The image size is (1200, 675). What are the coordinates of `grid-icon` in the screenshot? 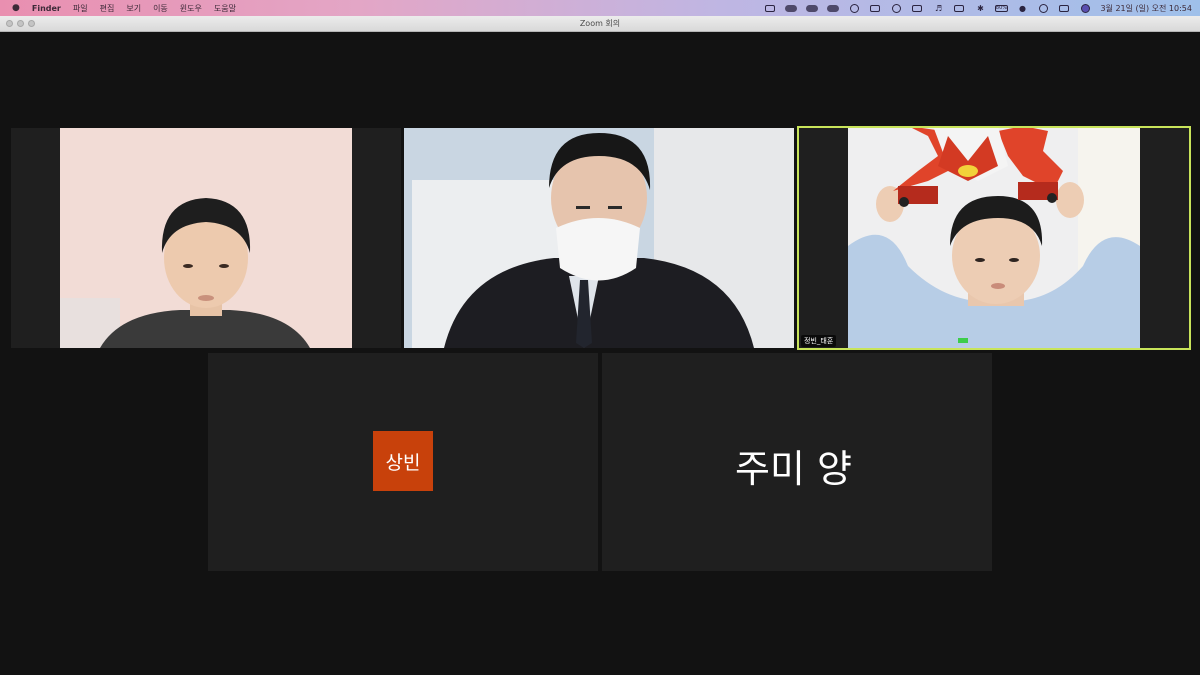 It's located at (875, 8).